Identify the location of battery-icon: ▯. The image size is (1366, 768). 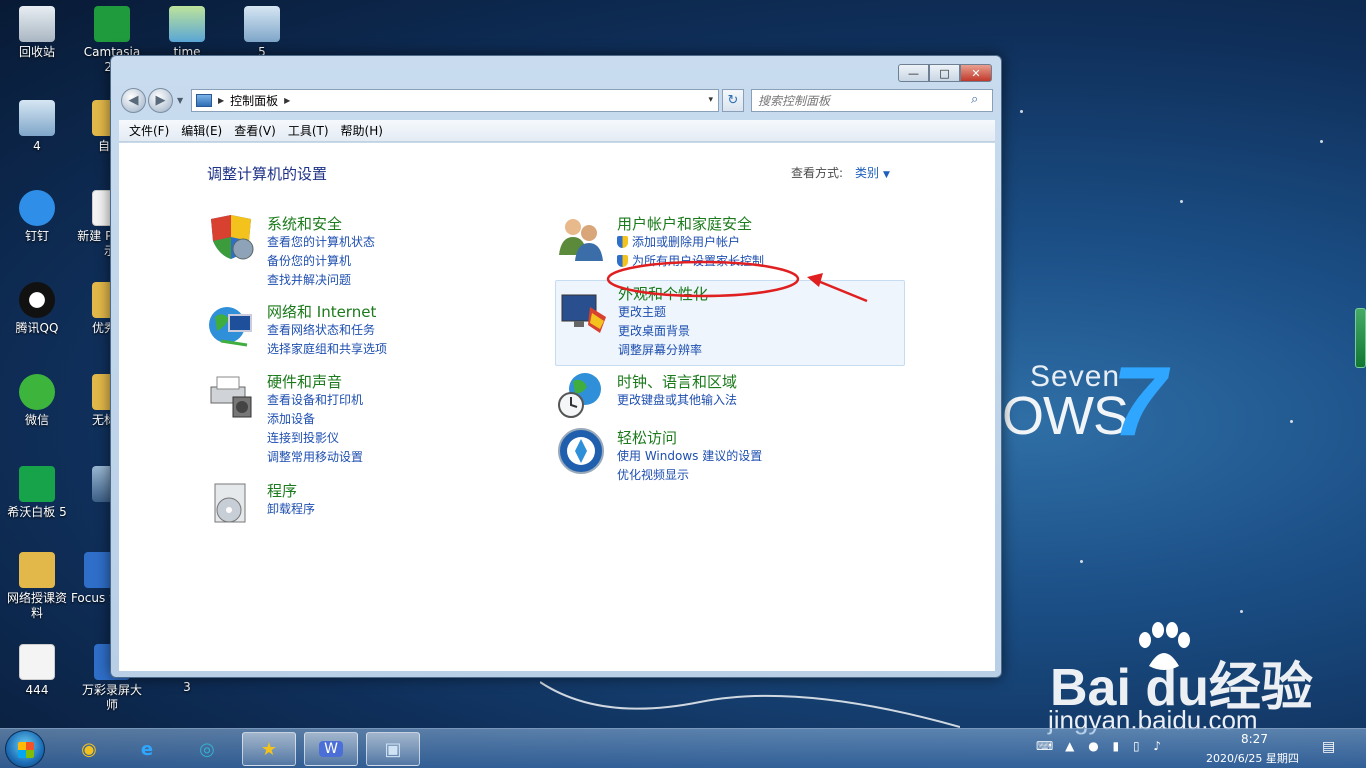
(1136, 746).